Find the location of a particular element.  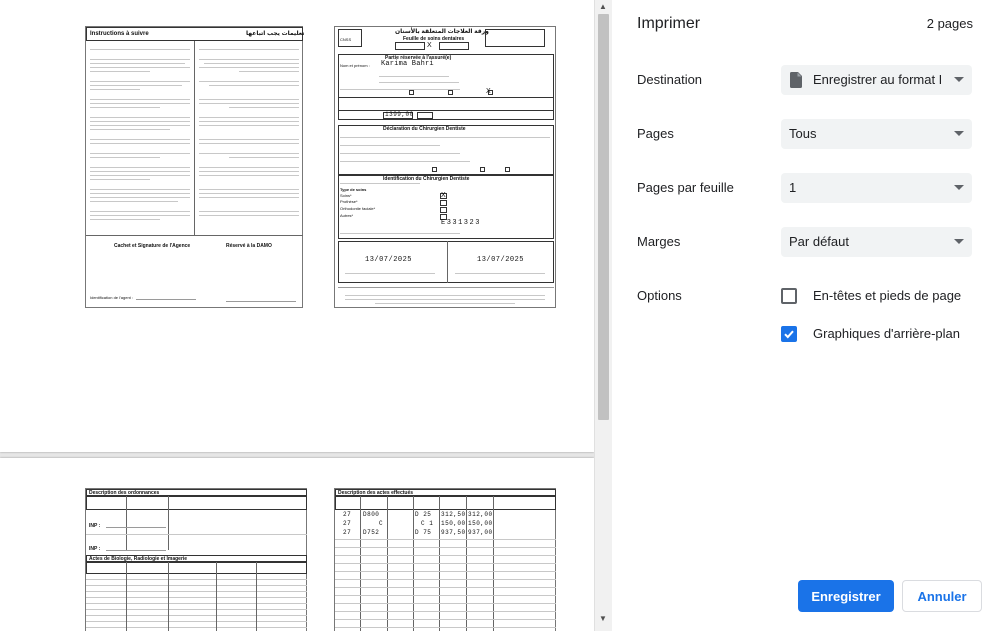

checkmark-icon is located at coordinates (789, 334).